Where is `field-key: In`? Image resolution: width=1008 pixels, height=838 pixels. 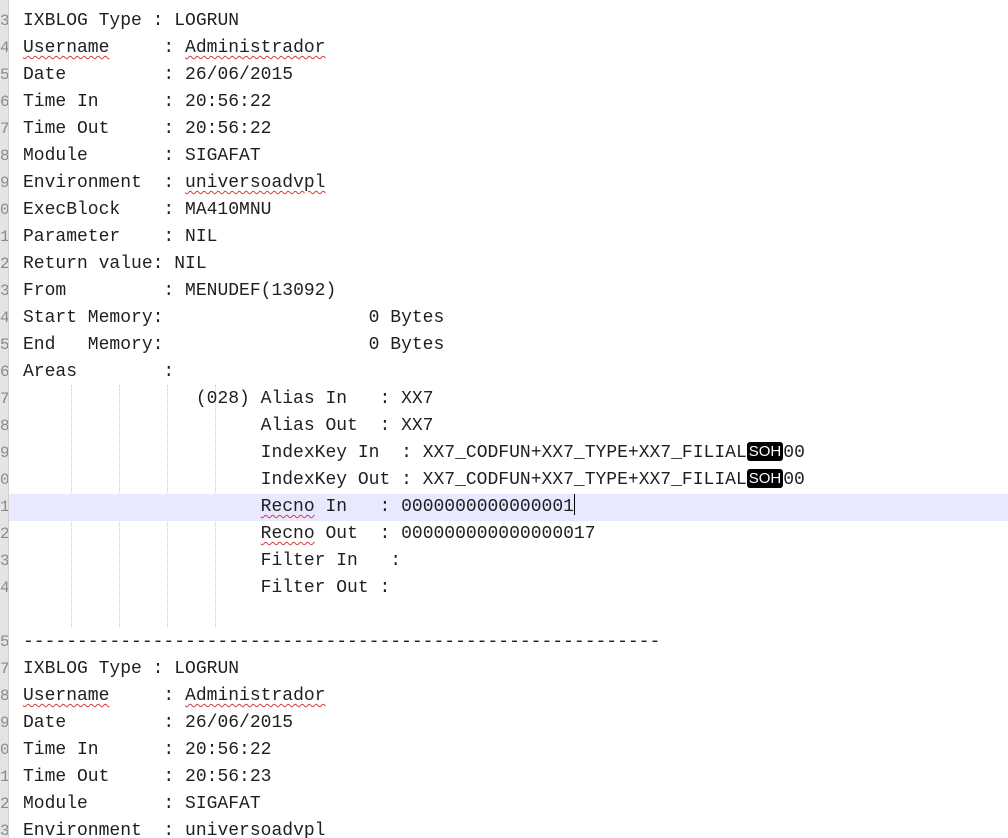
field-key: In is located at coordinates (336, 507).